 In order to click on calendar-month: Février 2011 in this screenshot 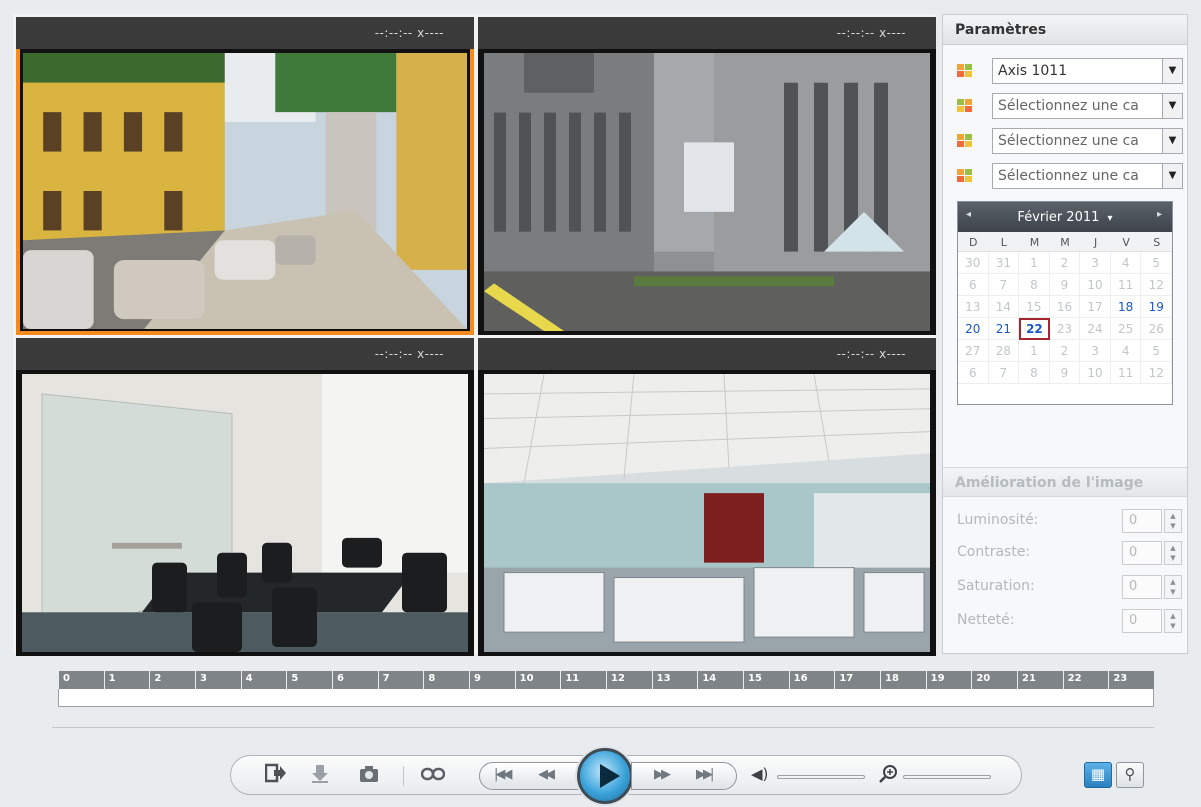, I will do `click(1058, 217)`.